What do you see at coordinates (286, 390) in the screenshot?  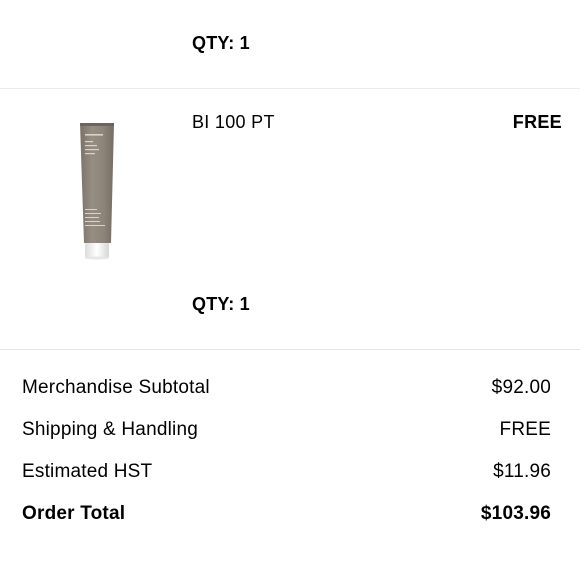 I see `subtotal-row: Merchandise Subtotal $92.00` at bounding box center [286, 390].